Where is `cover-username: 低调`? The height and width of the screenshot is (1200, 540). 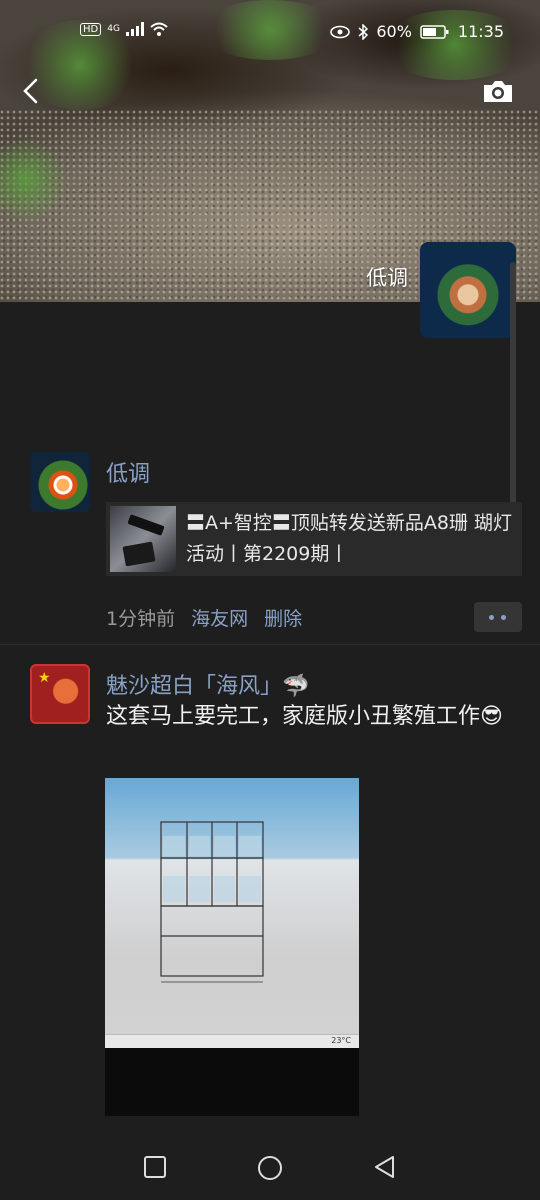 cover-username: 低调 is located at coordinates (387, 277).